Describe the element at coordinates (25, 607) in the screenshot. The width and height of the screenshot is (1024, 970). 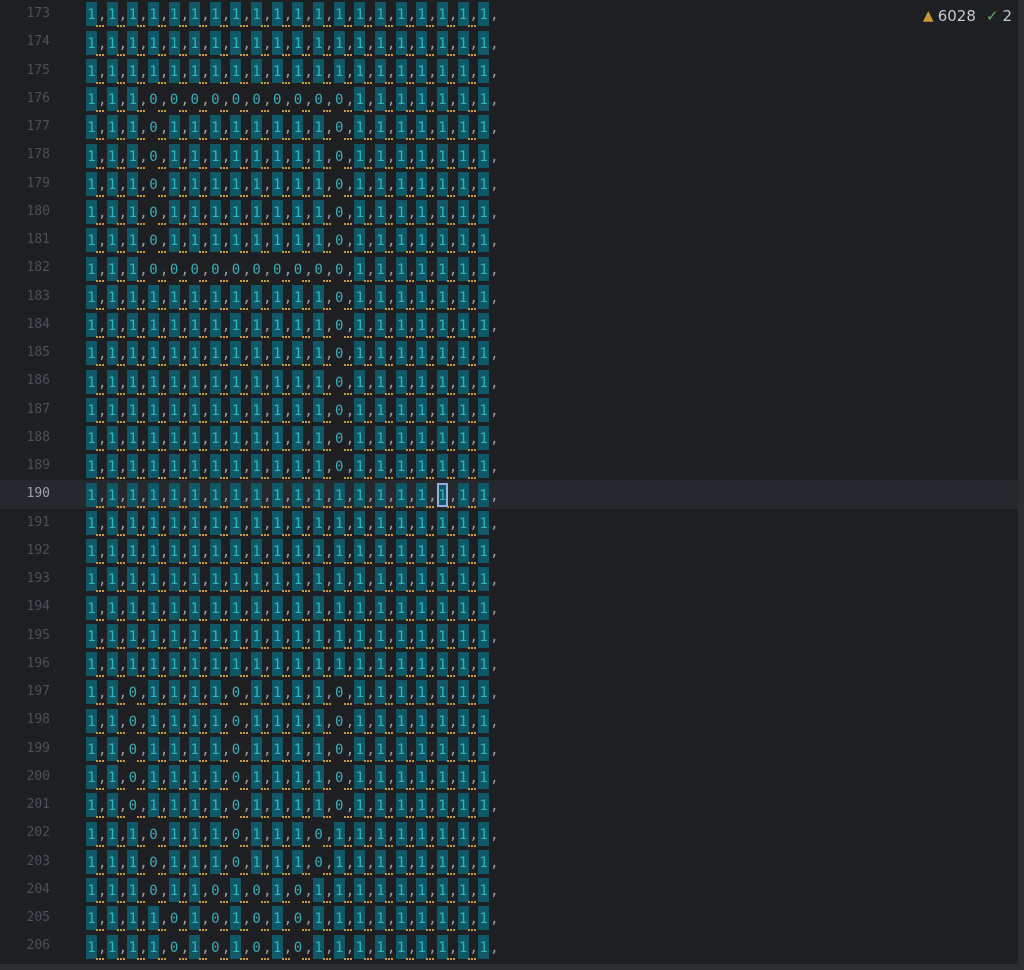
I see `line-number: 194` at that location.